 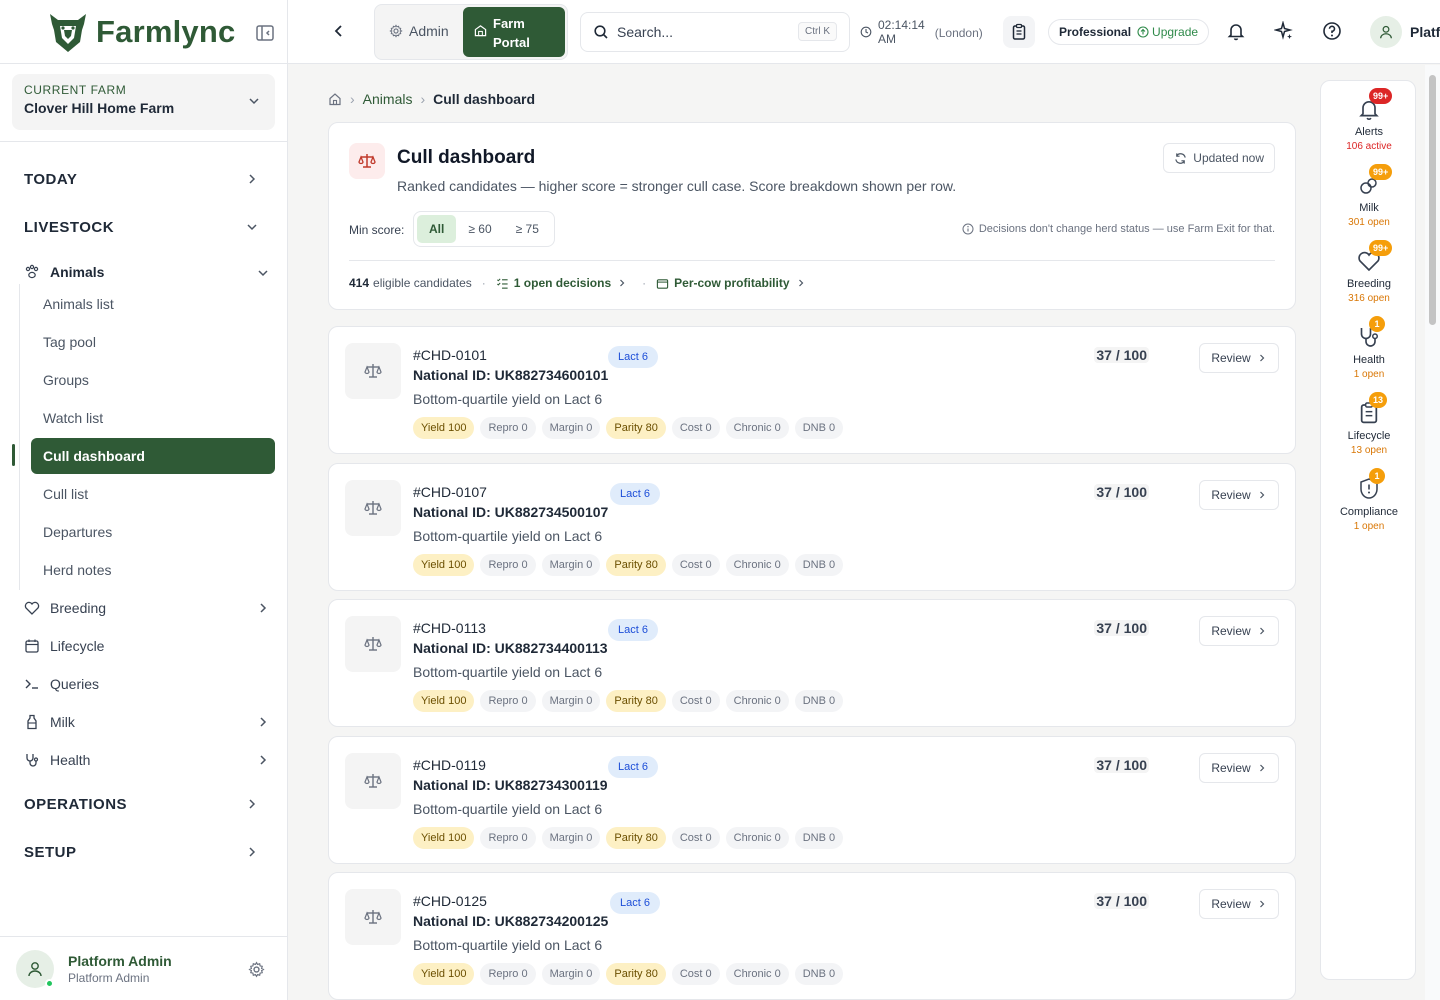 What do you see at coordinates (339, 31) in the screenshot?
I see `back-chevron-icon` at bounding box center [339, 31].